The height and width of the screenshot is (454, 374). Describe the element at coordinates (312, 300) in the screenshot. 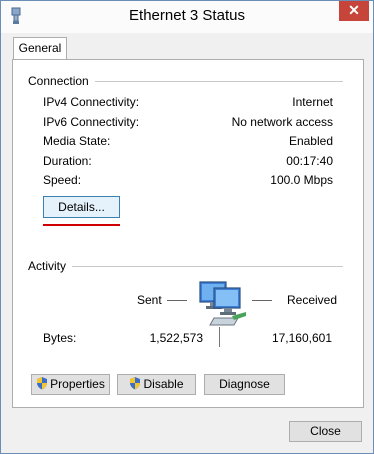

I see `received-label: Received` at that location.